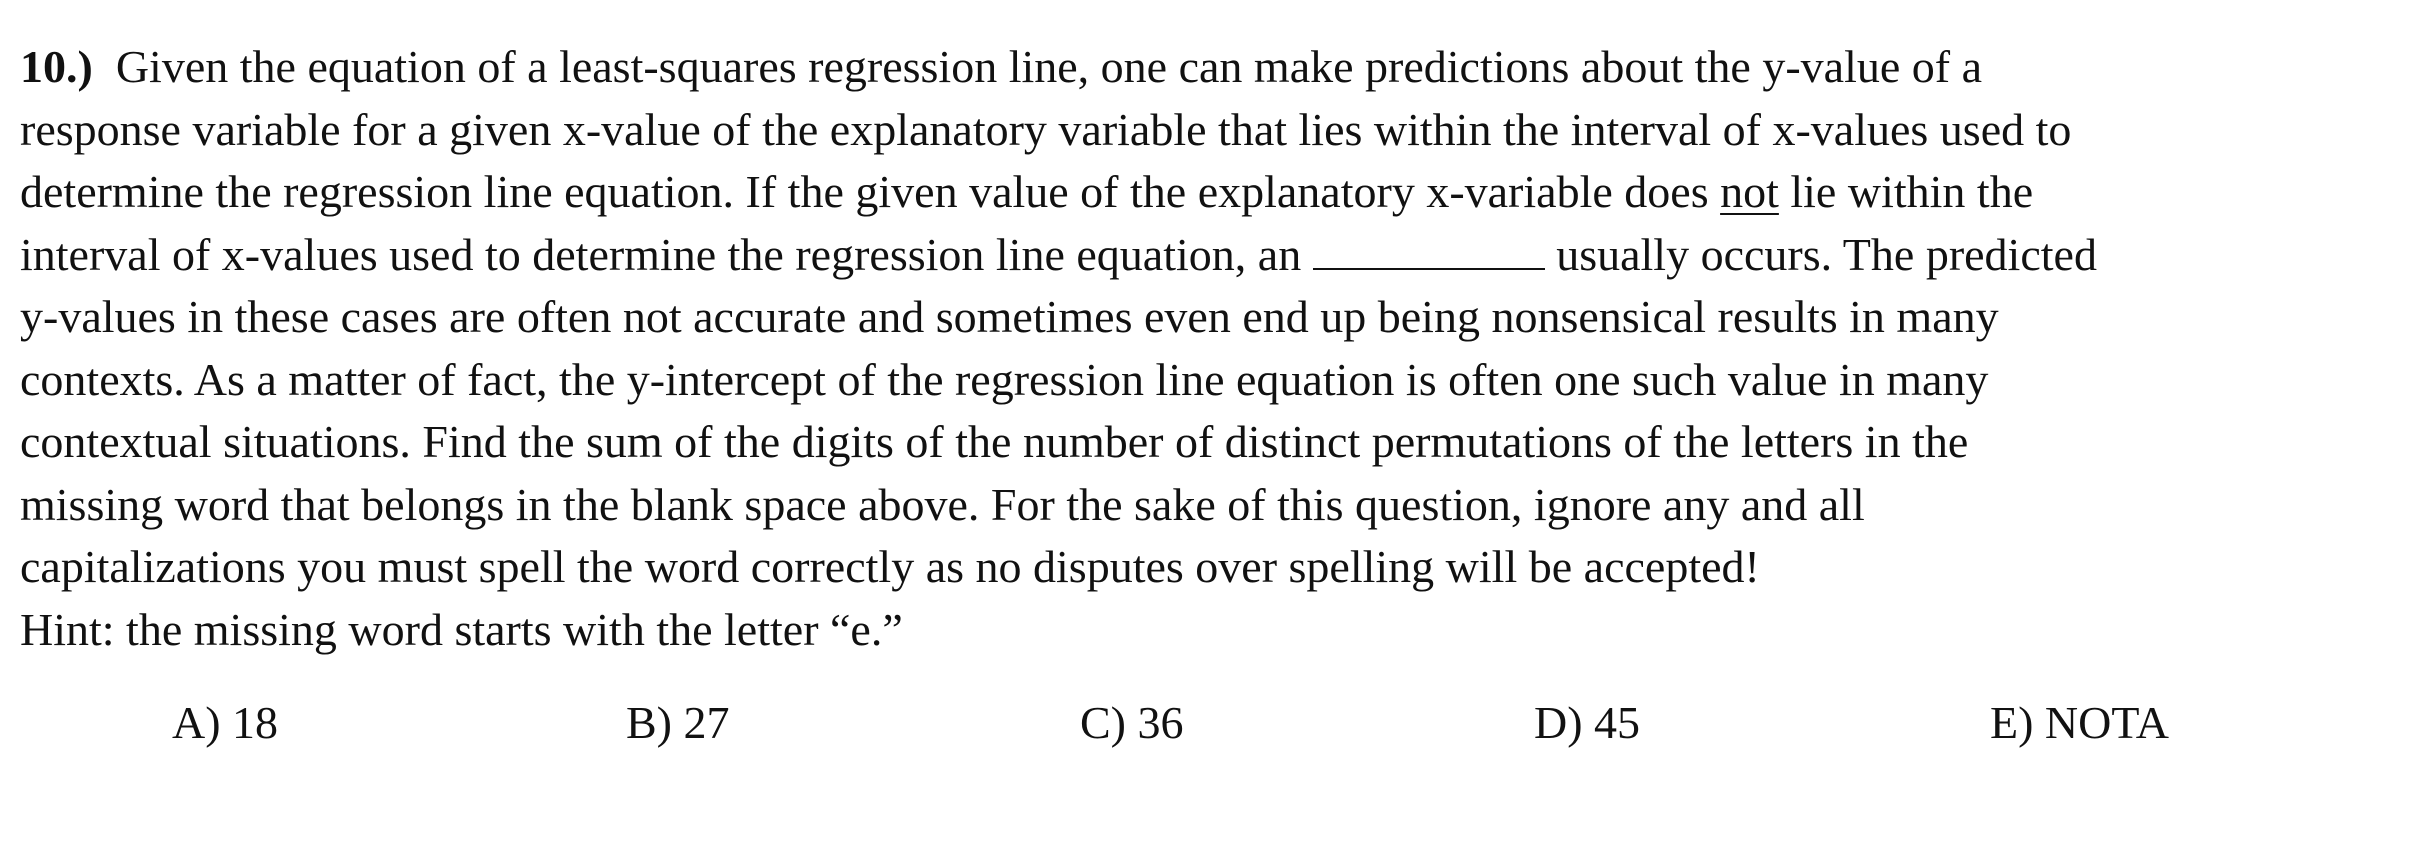  What do you see at coordinates (1906, 191) in the screenshot?
I see `question-text-line-3b: lie within the` at bounding box center [1906, 191].